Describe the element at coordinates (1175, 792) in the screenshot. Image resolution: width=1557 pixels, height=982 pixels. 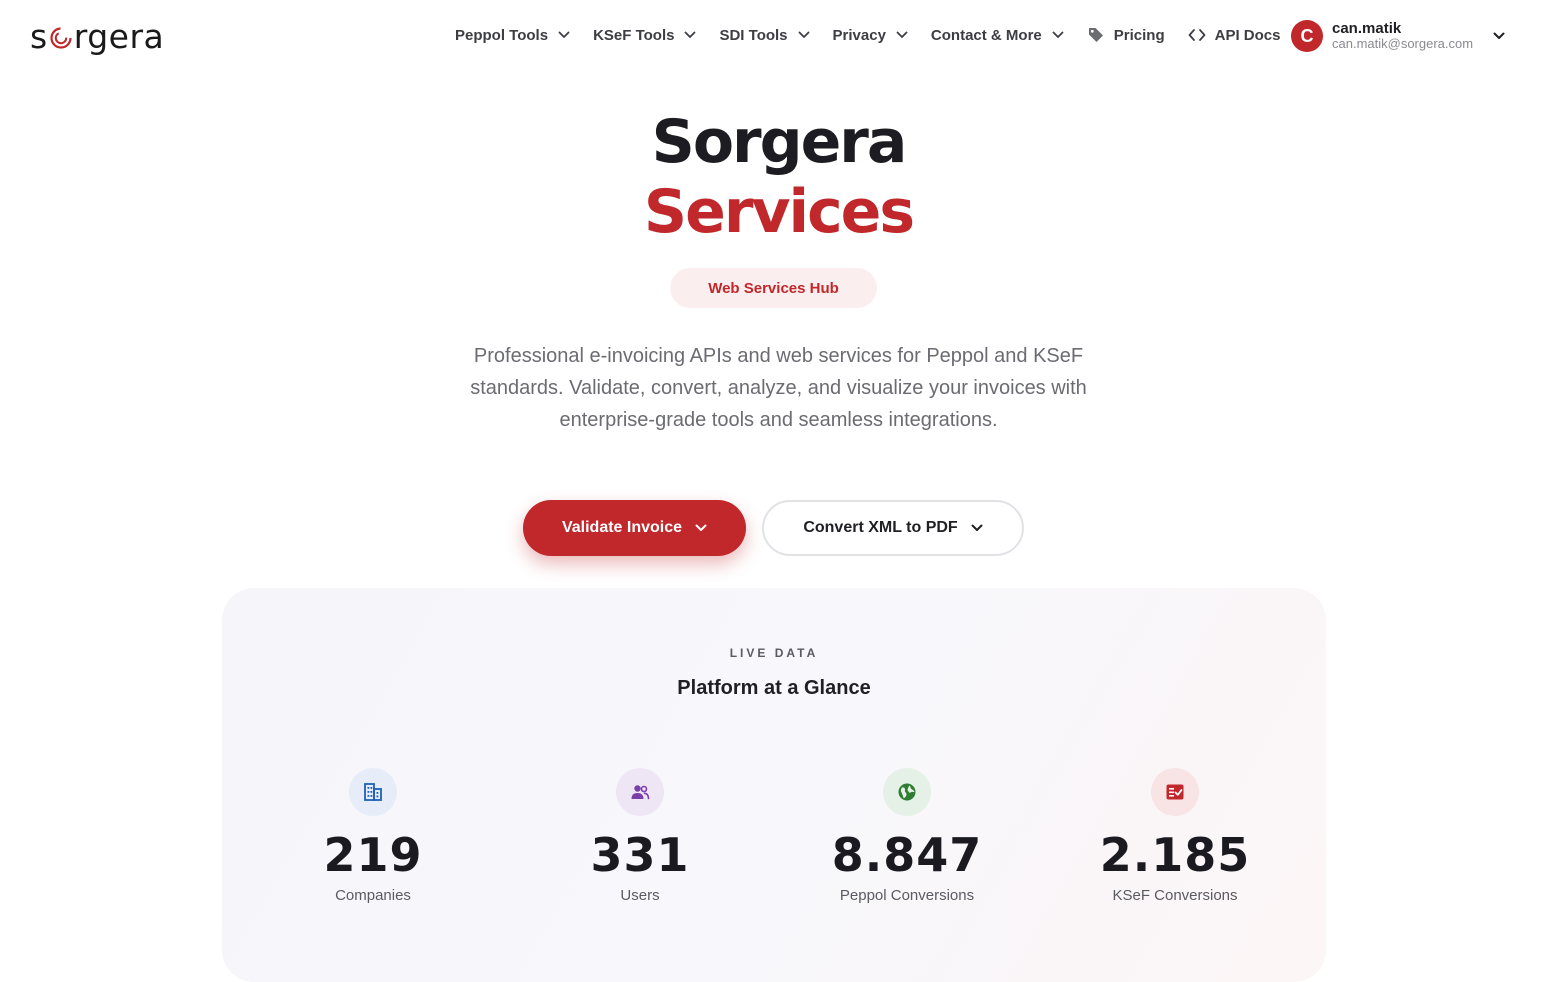
I see `checklist-icon` at that location.